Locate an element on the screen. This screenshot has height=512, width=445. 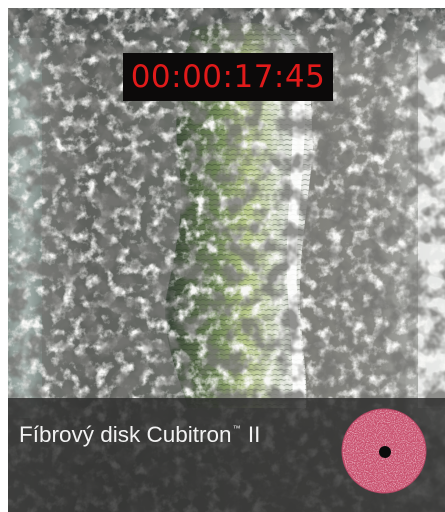
product-caption: Fíbrový disk Cubitron™ II is located at coordinates (139, 435).